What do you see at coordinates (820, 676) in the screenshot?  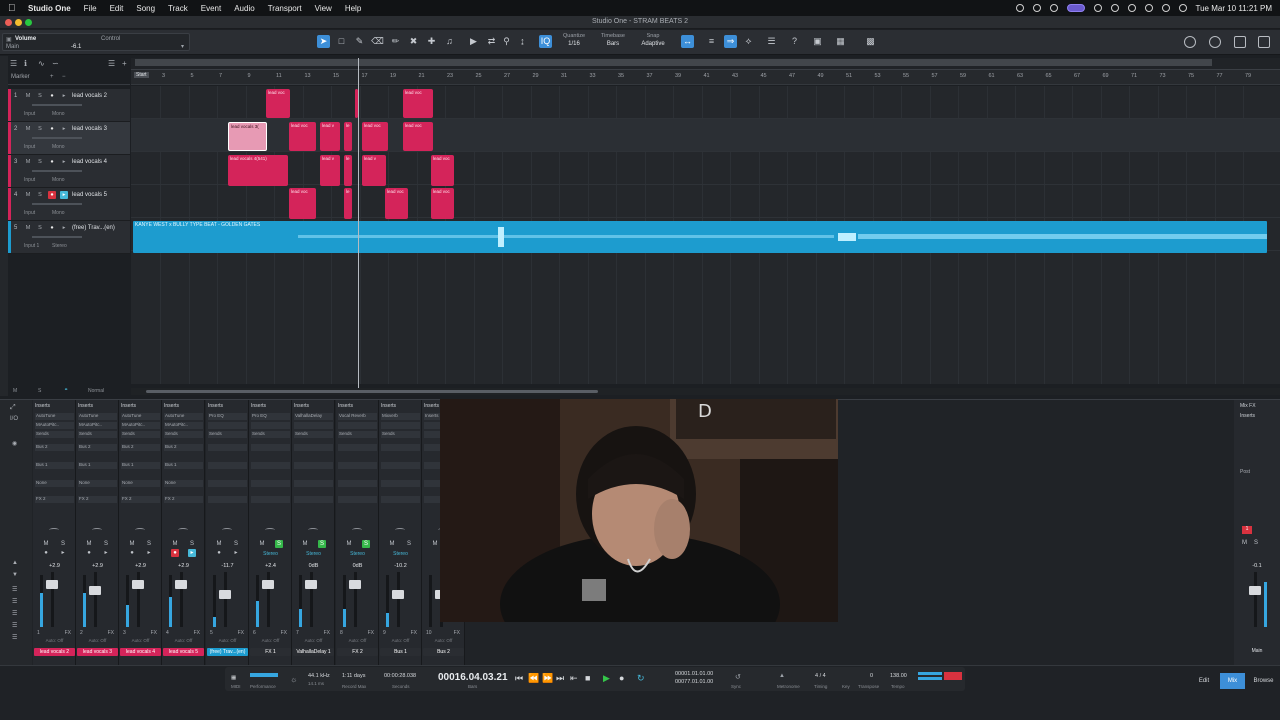 I see `timing-value: 4 / 4` at bounding box center [820, 676].